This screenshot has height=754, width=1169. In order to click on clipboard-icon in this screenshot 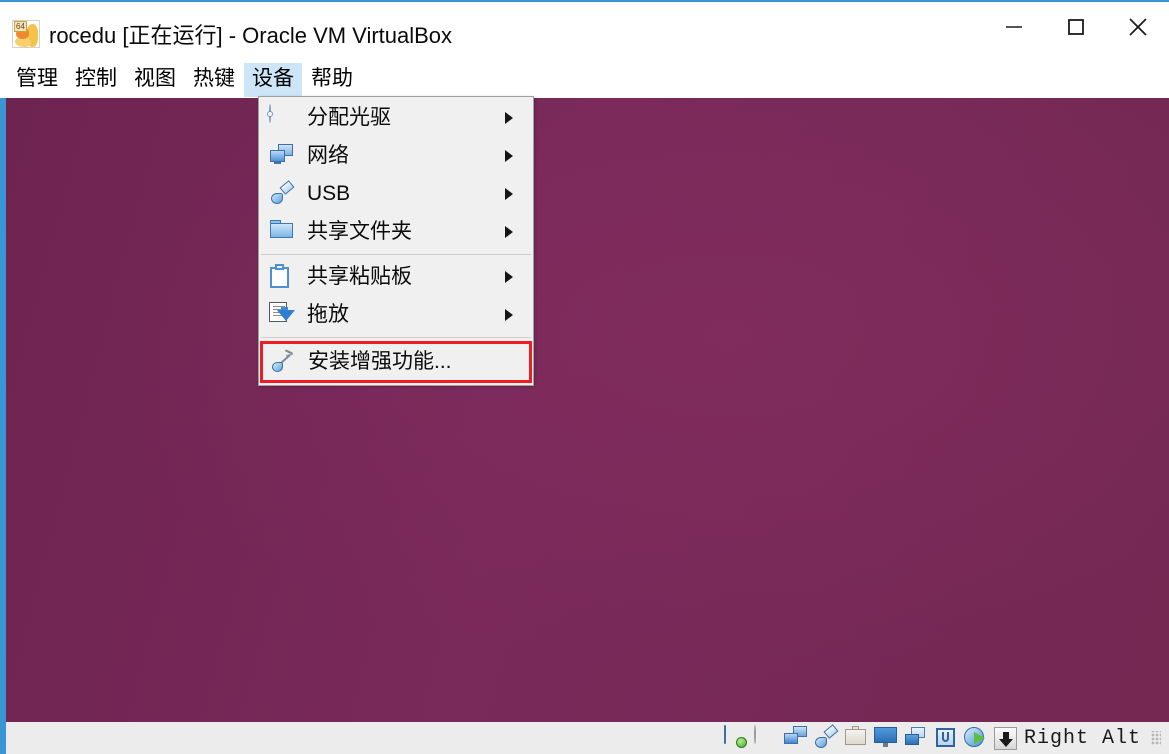, I will do `click(282, 277)`.